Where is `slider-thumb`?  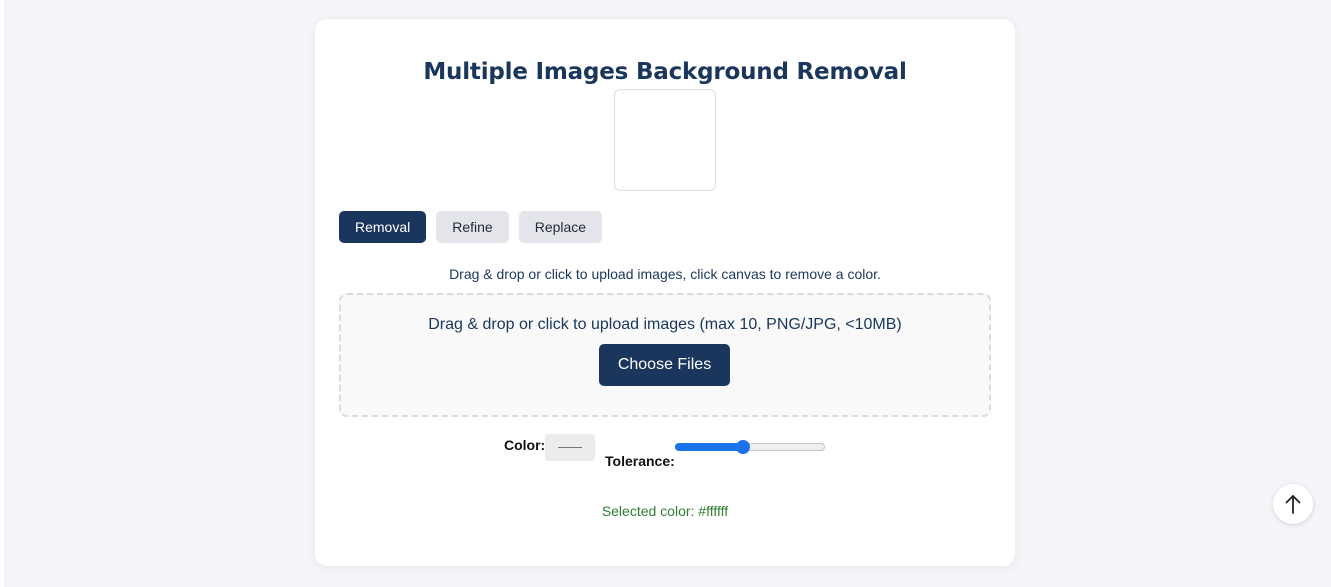
slider-thumb is located at coordinates (743, 447).